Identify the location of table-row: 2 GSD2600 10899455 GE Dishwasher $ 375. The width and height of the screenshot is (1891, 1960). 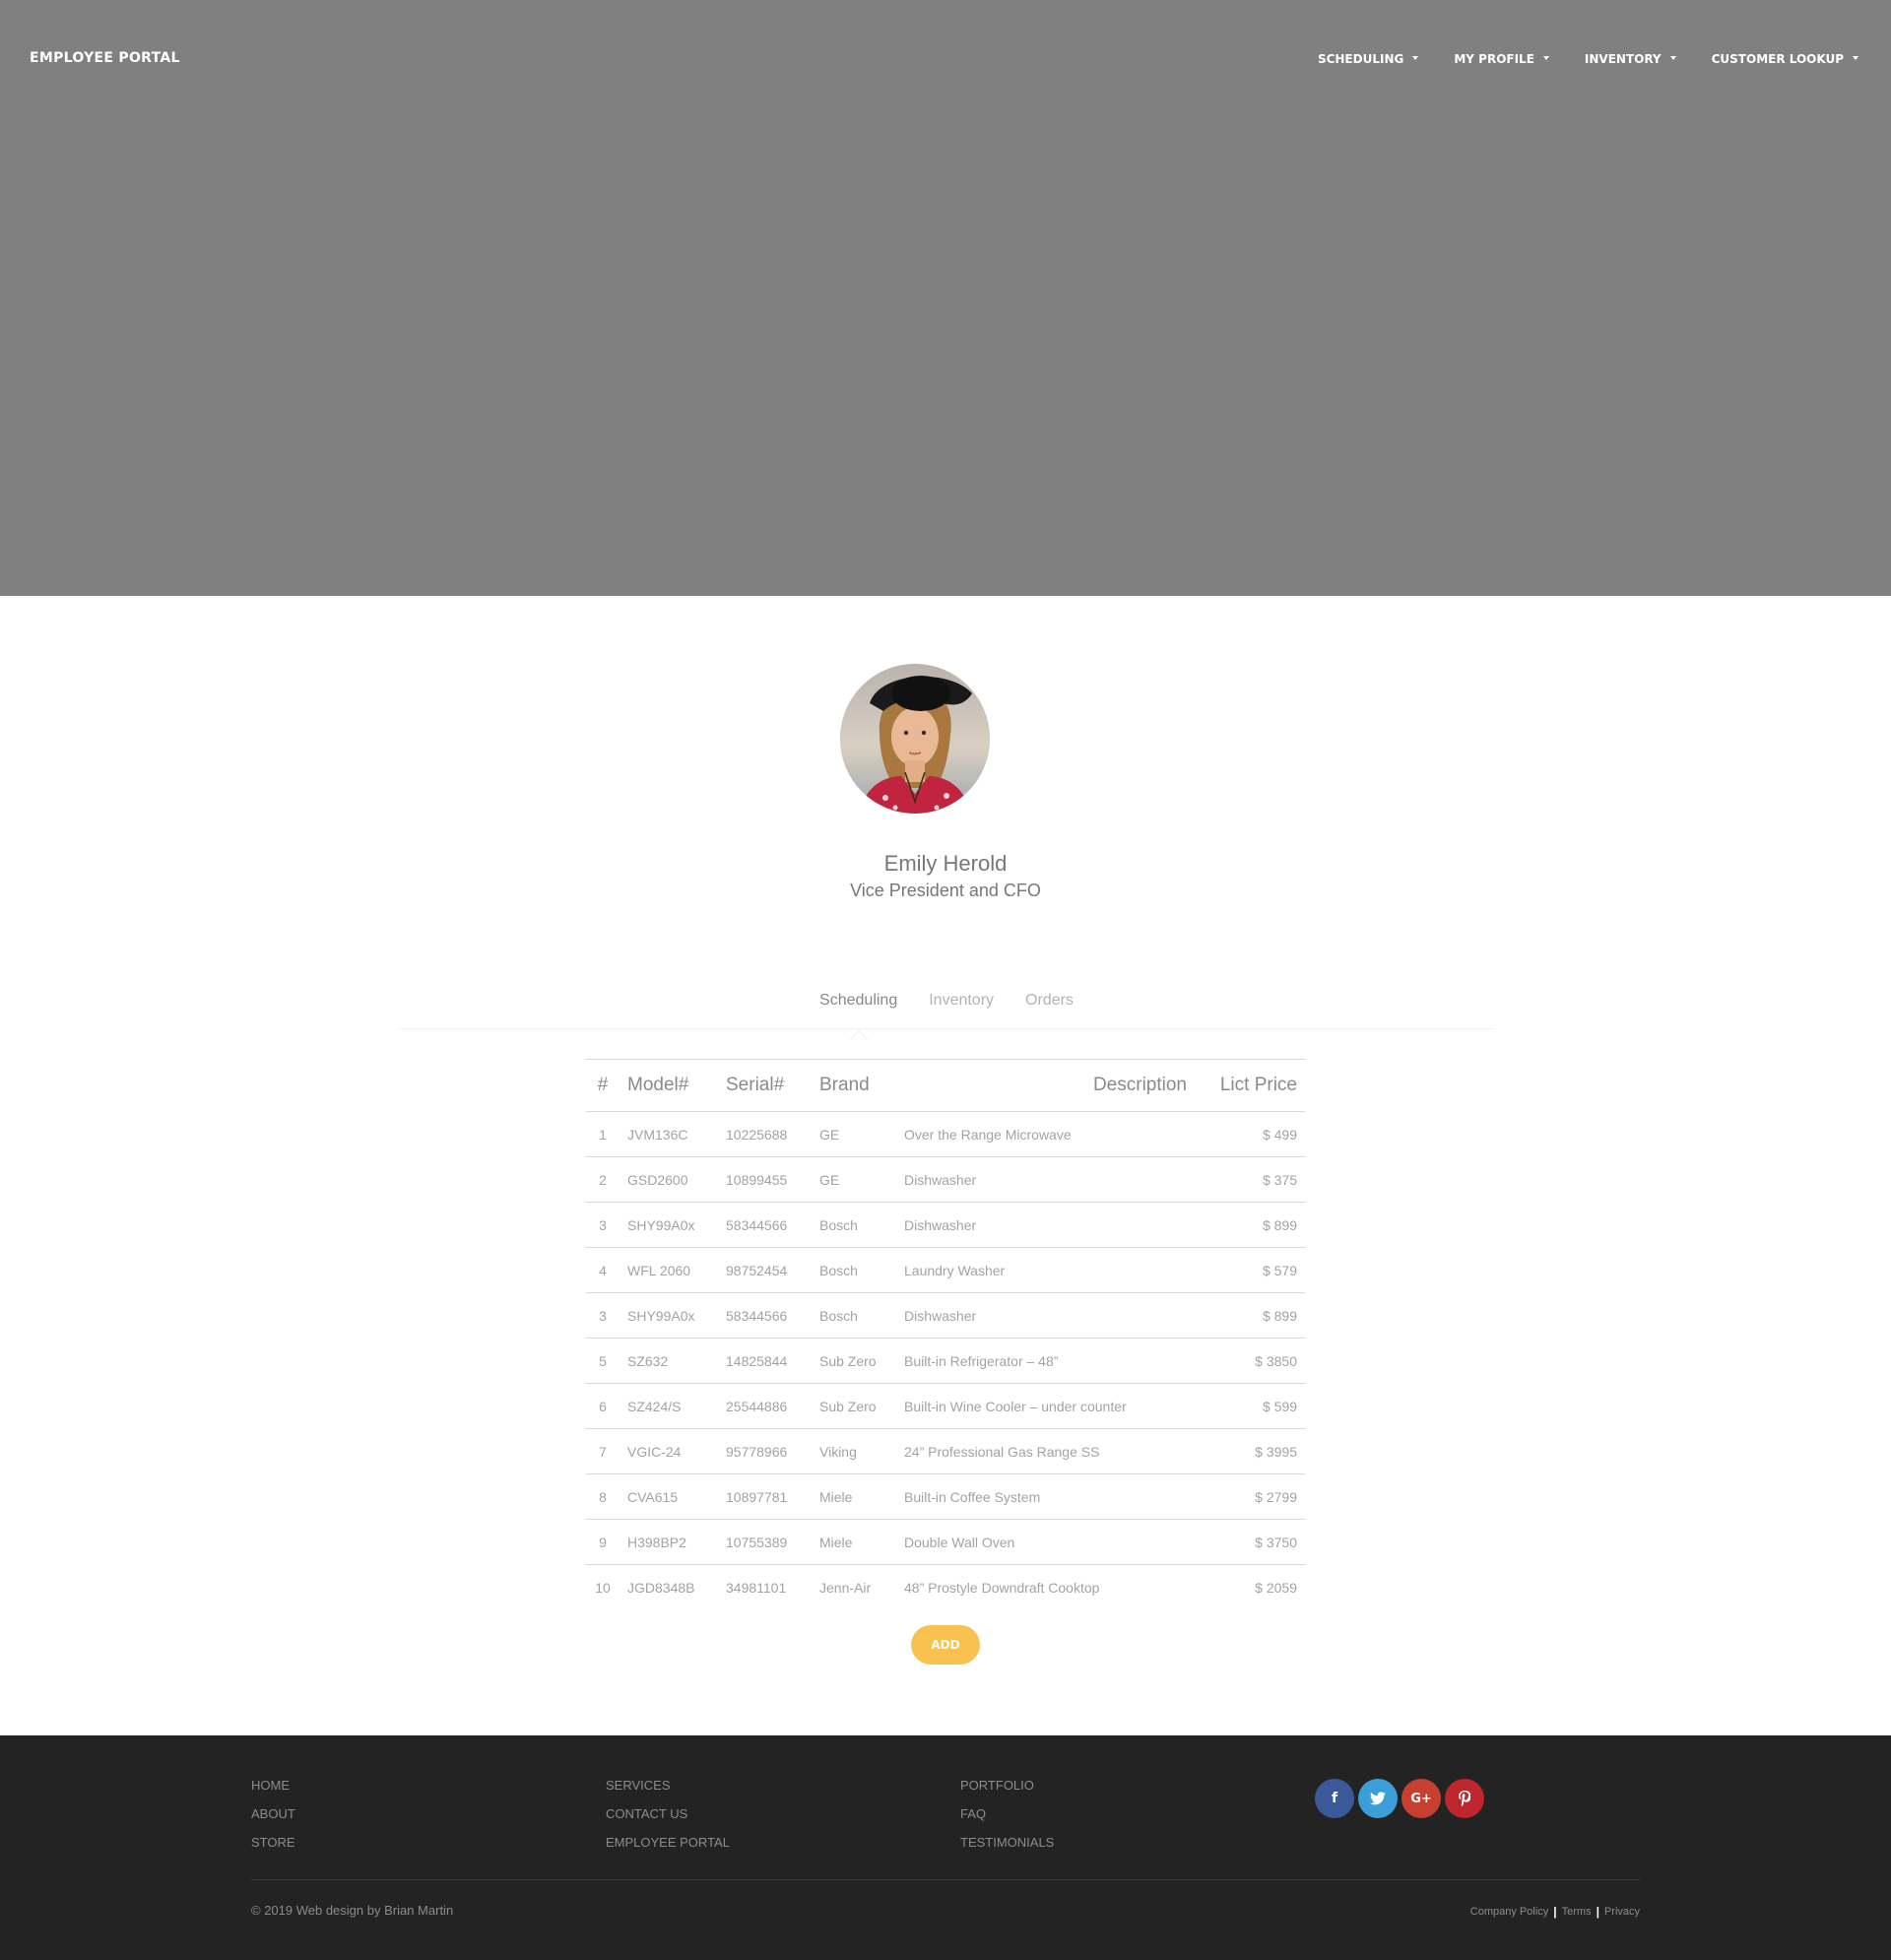
(946, 1180).